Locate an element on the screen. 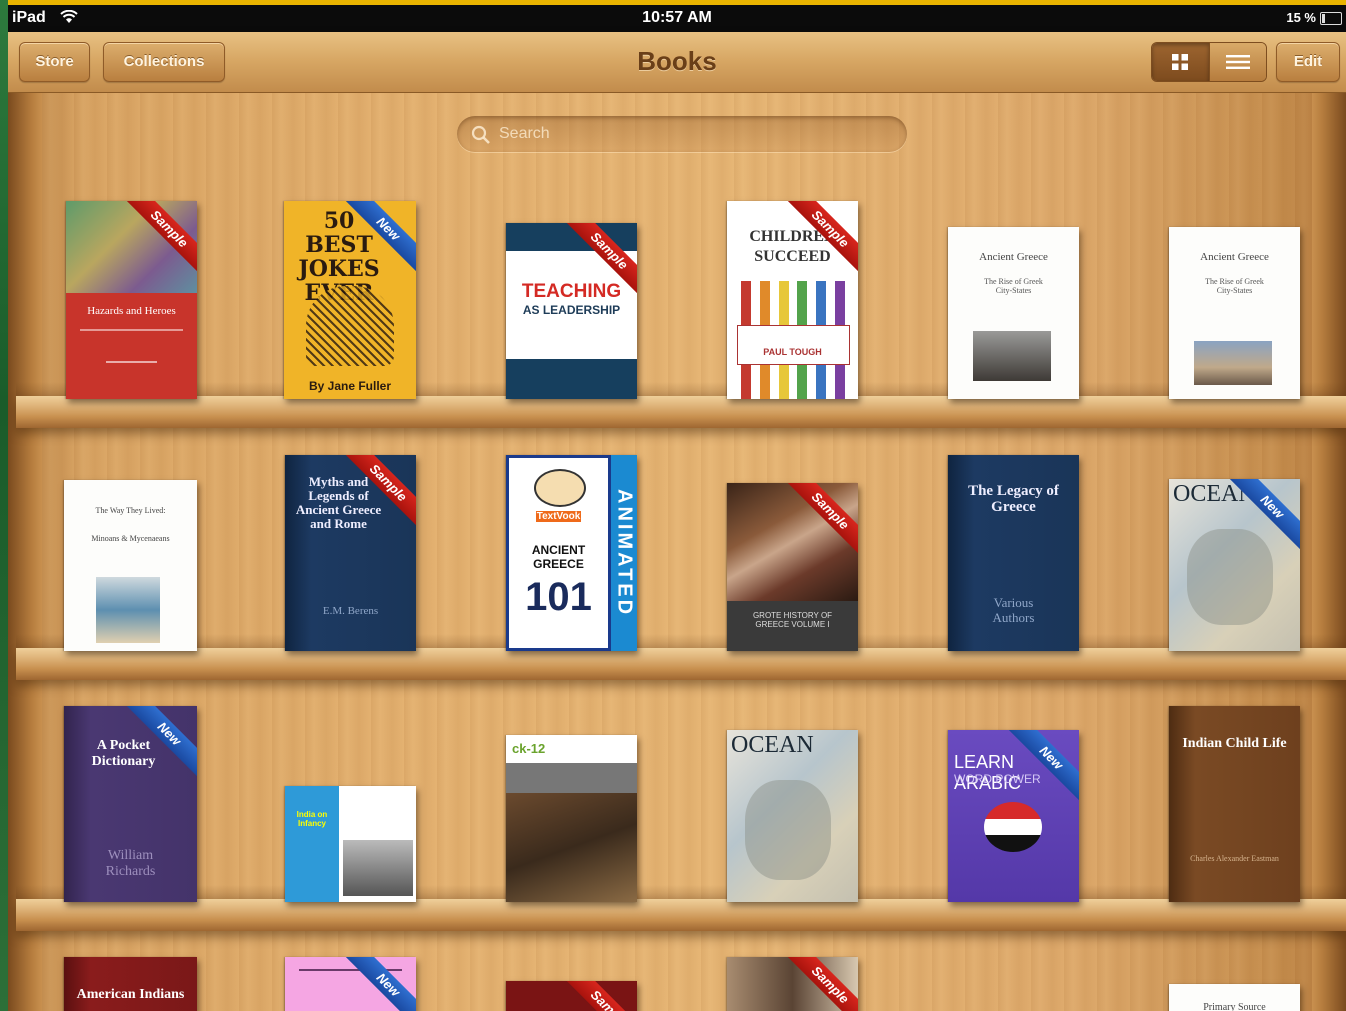 The height and width of the screenshot is (1011, 1346). list-view-button is located at coordinates (1237, 62).